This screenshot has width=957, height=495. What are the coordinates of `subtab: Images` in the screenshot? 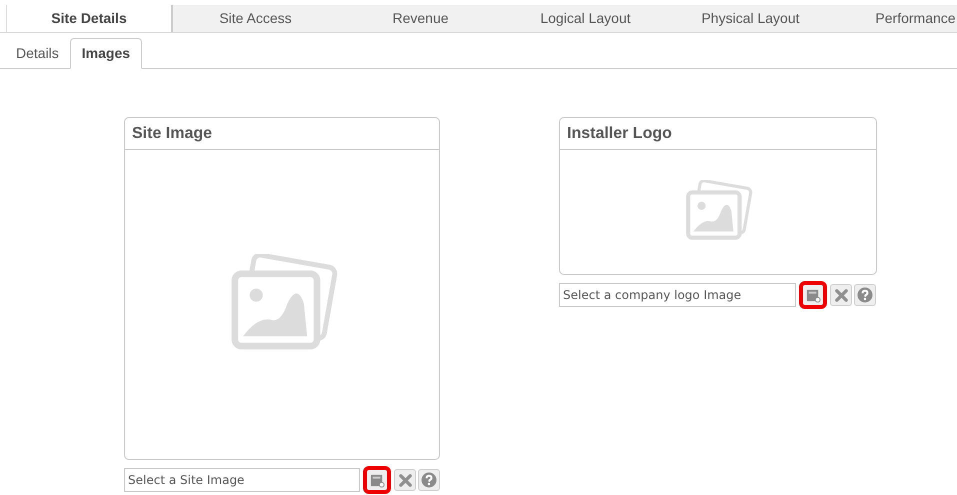 It's located at (106, 53).